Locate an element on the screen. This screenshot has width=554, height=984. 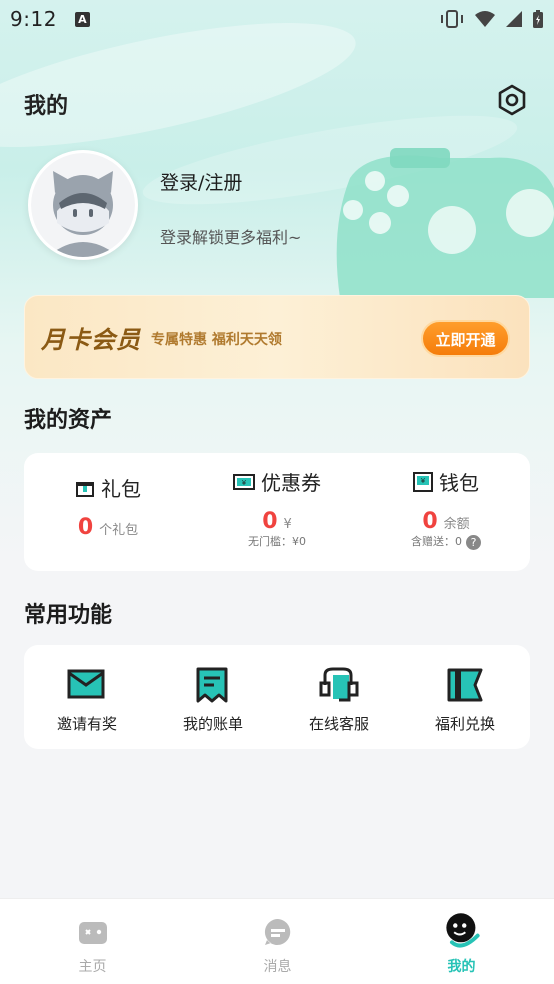
nav-home: 主页 is located at coordinates (92, 941).